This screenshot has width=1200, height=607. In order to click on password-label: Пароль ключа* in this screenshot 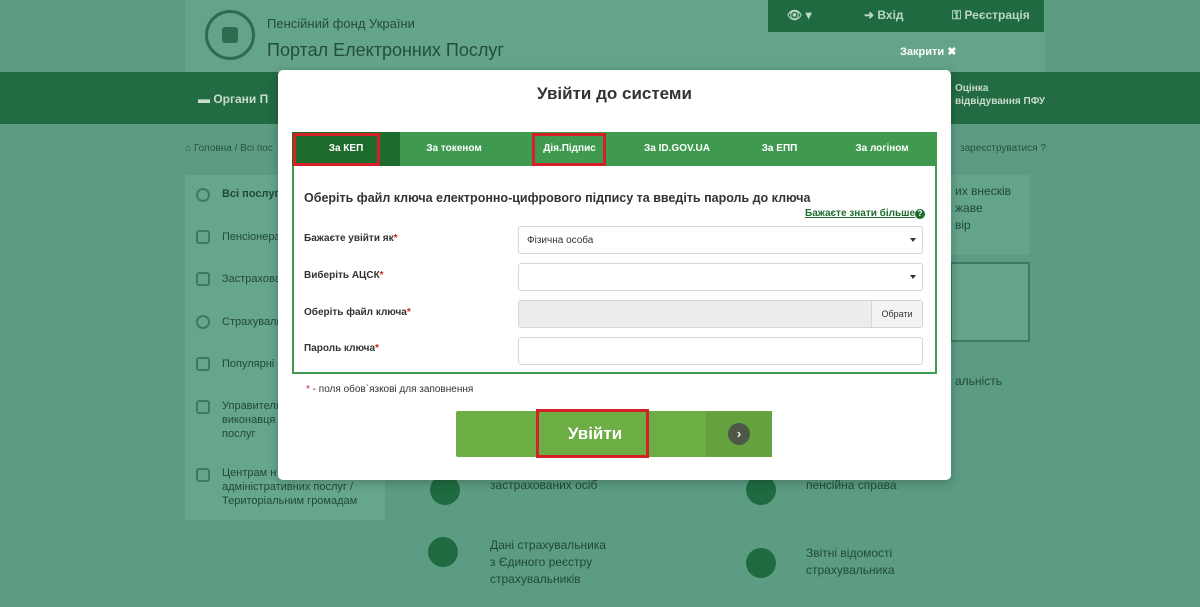, I will do `click(341, 348)`.